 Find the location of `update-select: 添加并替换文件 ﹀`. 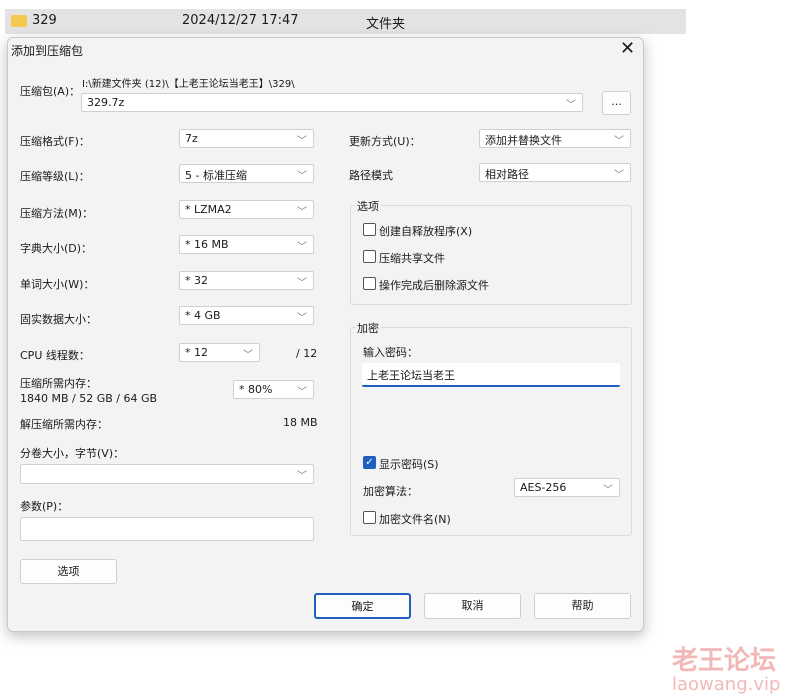

update-select: 添加并替换文件 ﹀ is located at coordinates (555, 138).